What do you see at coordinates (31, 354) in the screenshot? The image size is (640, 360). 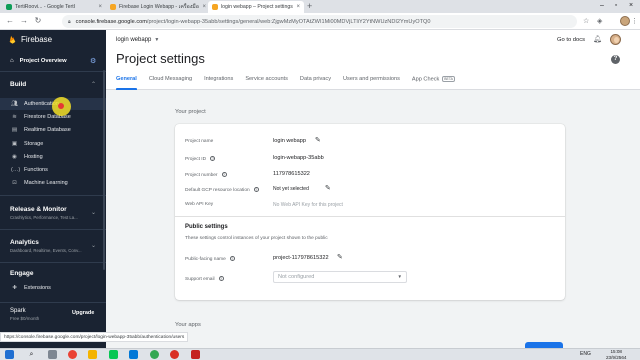 I see `search-icon: ⌕` at bounding box center [31, 354].